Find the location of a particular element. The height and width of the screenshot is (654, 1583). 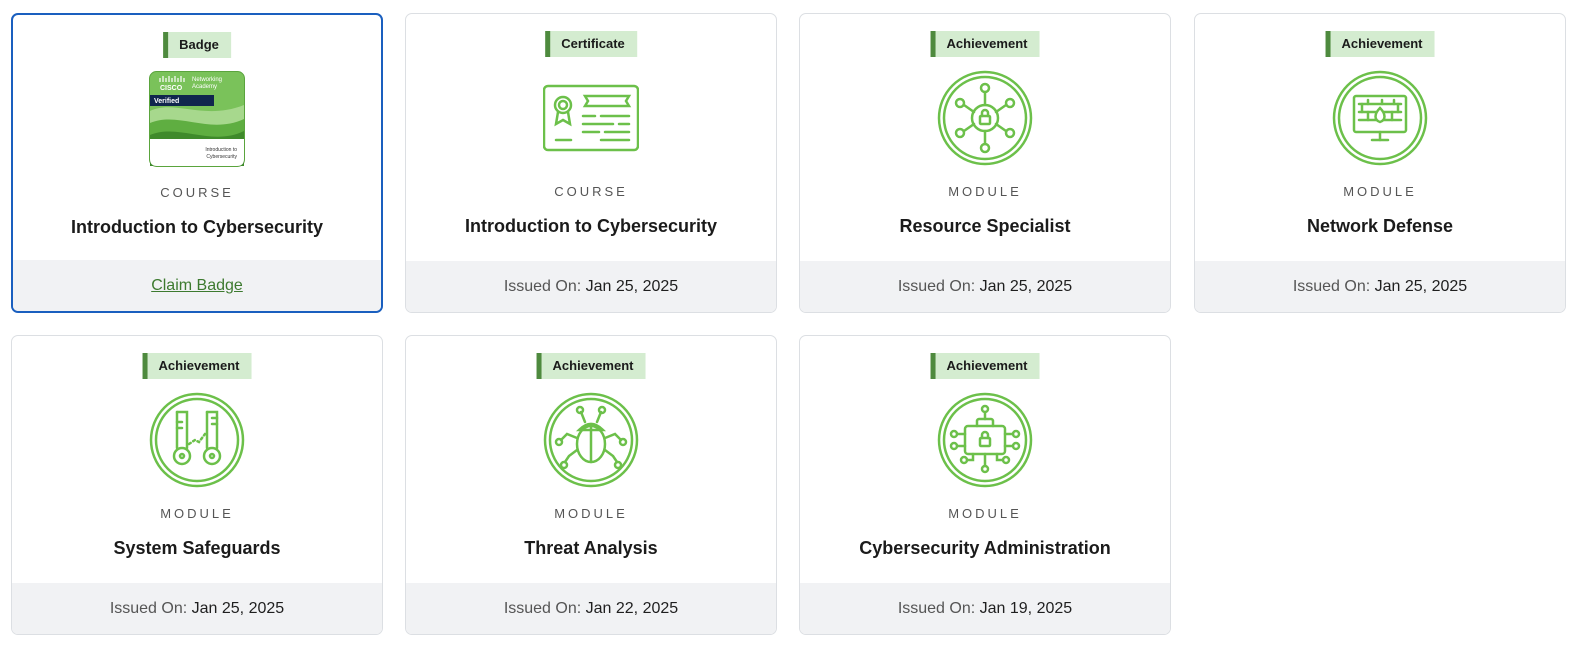

firewall-monitor-icon is located at coordinates (1380, 118).